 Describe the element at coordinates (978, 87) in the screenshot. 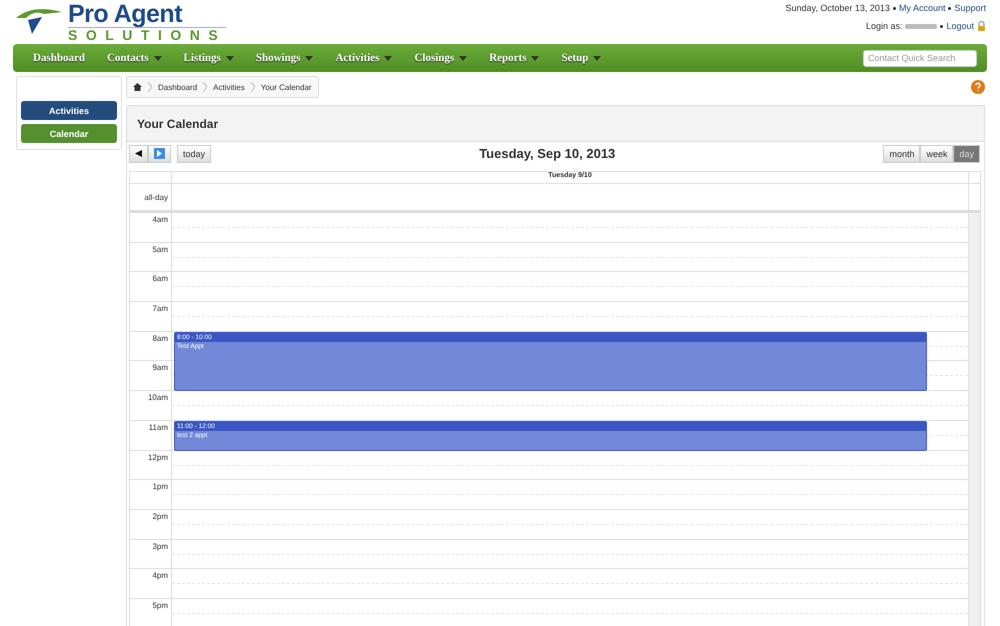

I see `help-icon` at that location.